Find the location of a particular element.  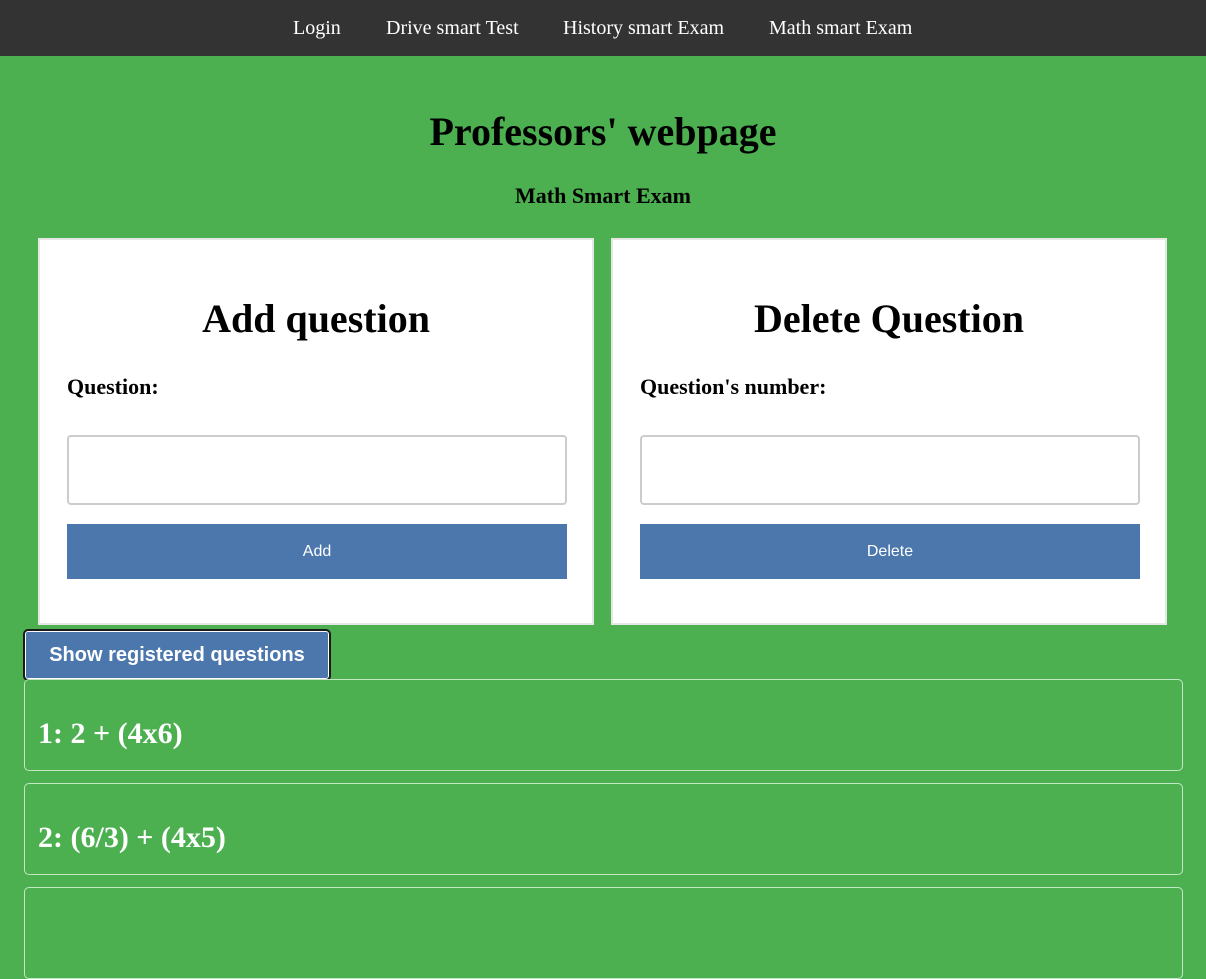

delete-question-title: Delete Question is located at coordinates (889, 318).